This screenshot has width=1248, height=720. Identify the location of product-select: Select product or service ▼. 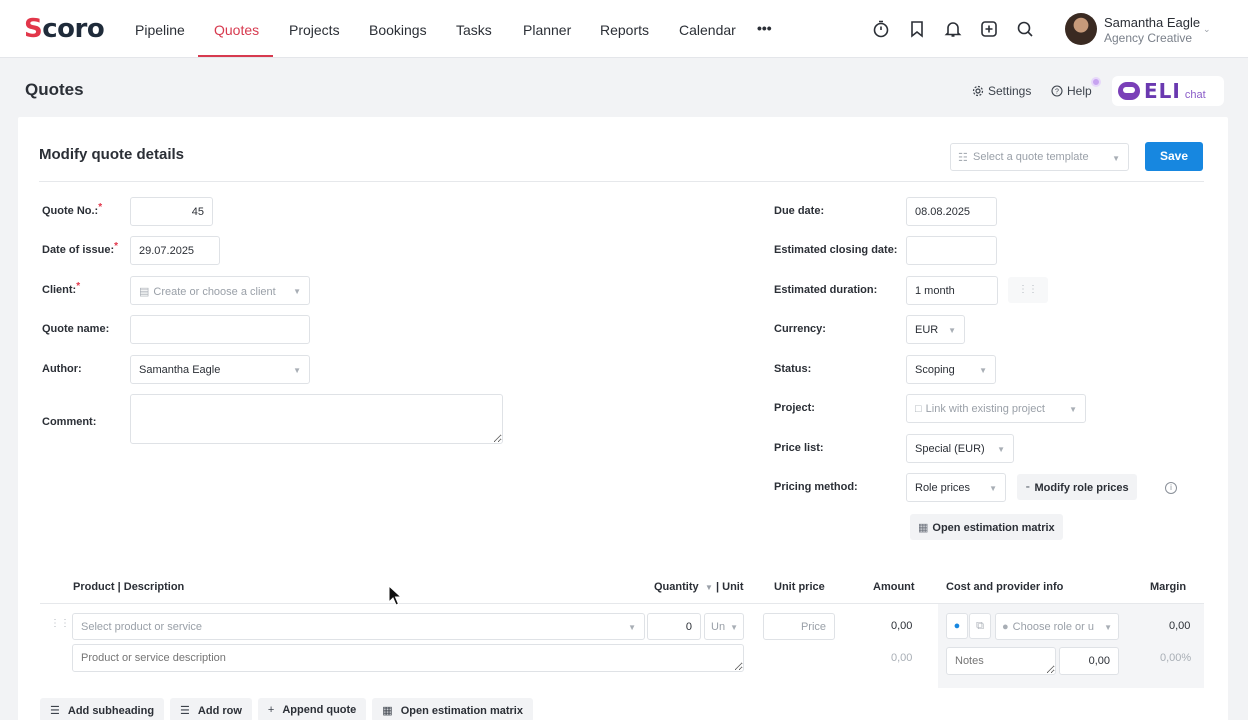
(358, 626).